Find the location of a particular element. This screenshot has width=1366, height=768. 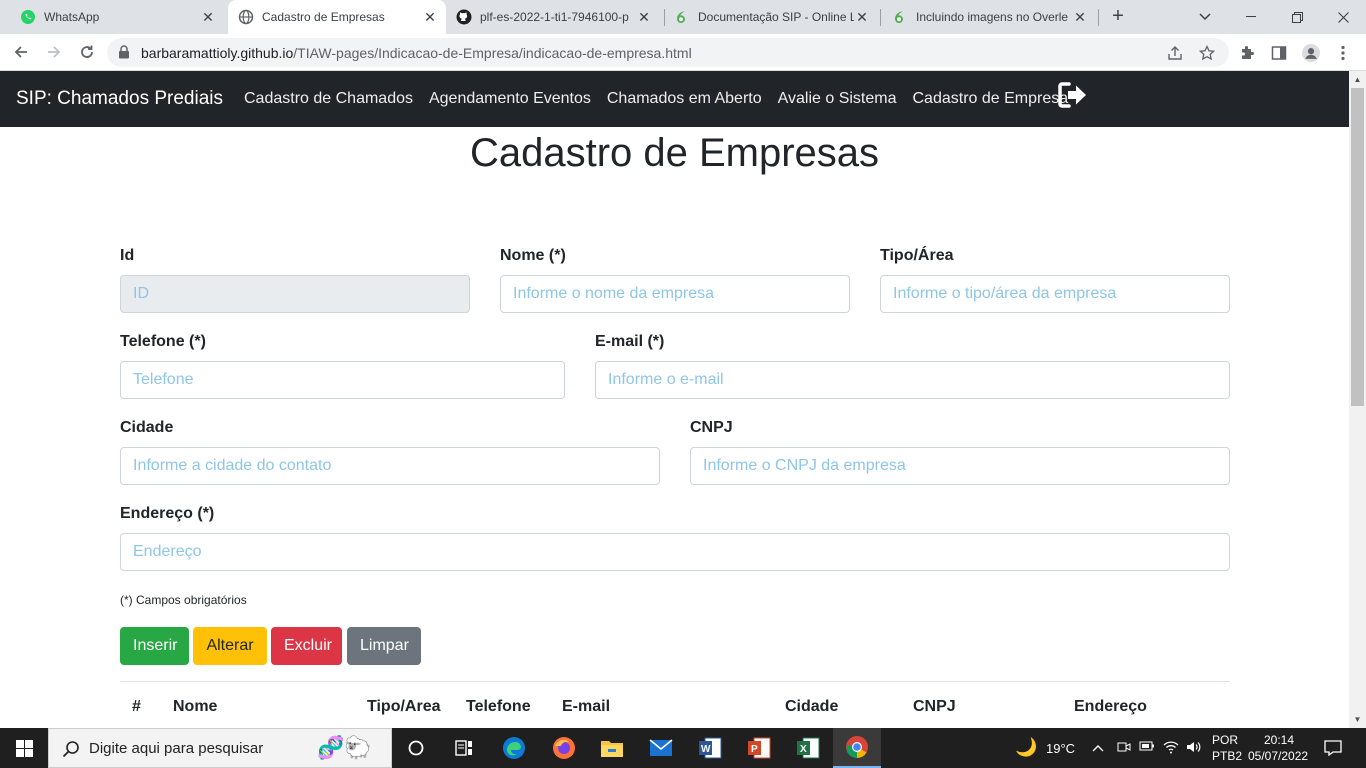

email-label: E-mail (*) is located at coordinates (630, 341).